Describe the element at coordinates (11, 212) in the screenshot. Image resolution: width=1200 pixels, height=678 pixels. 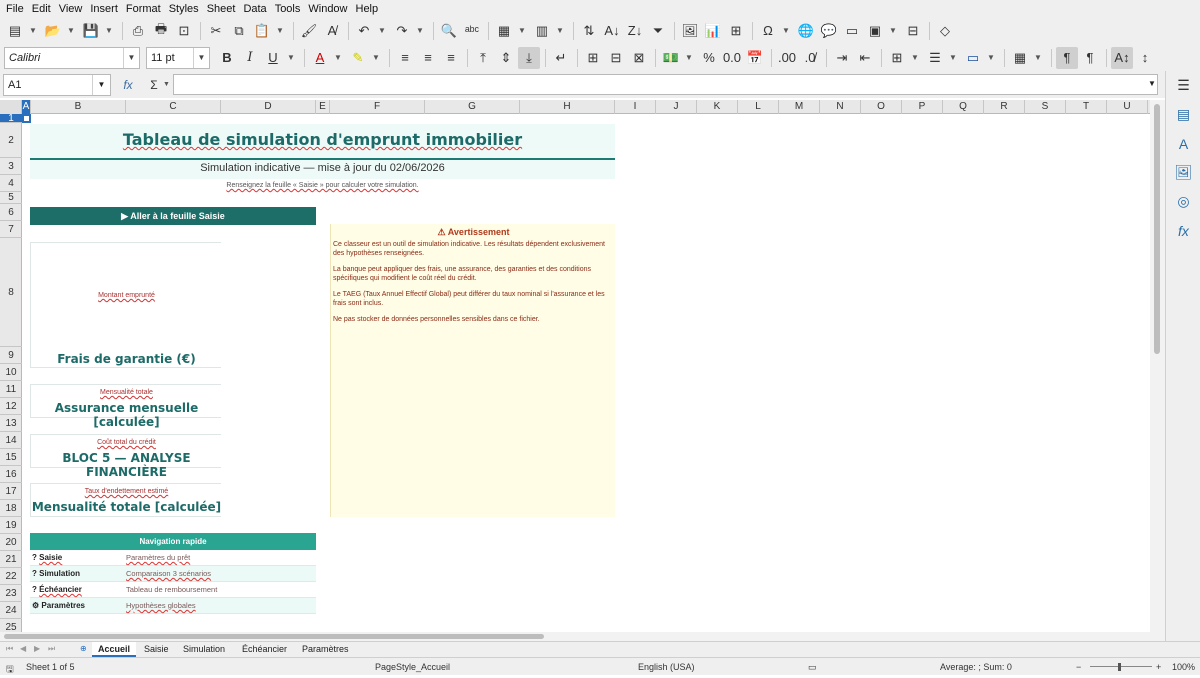
I see `row-header-6: 6` at that location.